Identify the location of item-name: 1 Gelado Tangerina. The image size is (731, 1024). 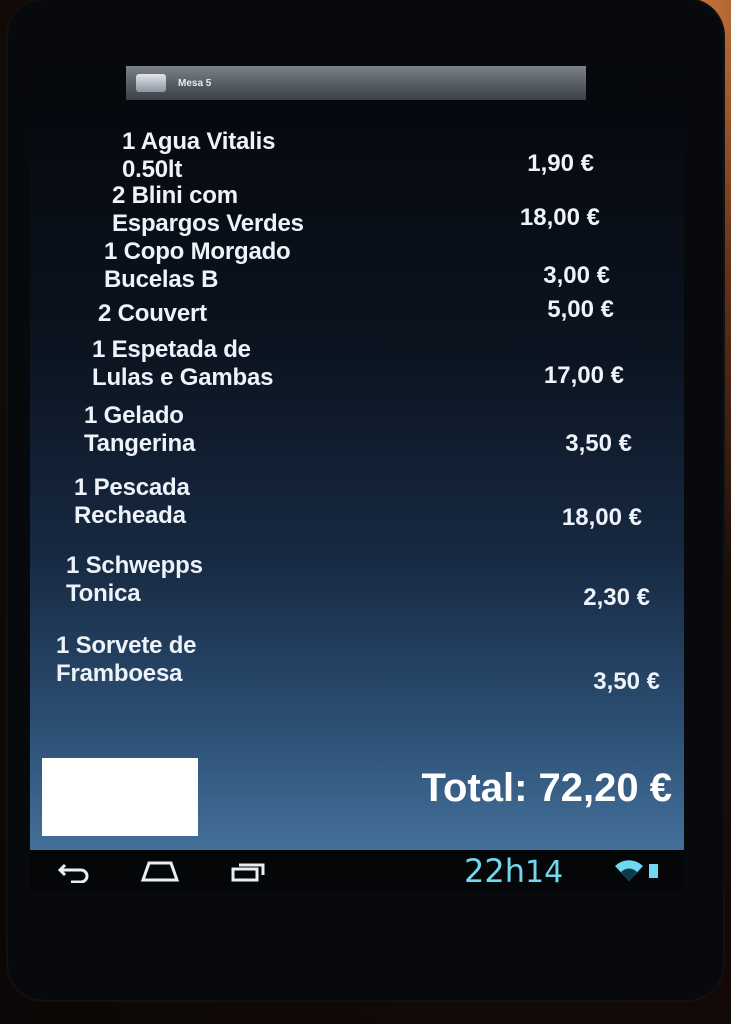
(140, 429).